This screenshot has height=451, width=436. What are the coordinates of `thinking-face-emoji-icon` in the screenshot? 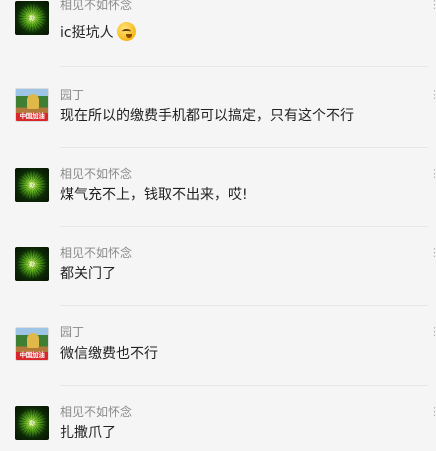 It's located at (126, 31).